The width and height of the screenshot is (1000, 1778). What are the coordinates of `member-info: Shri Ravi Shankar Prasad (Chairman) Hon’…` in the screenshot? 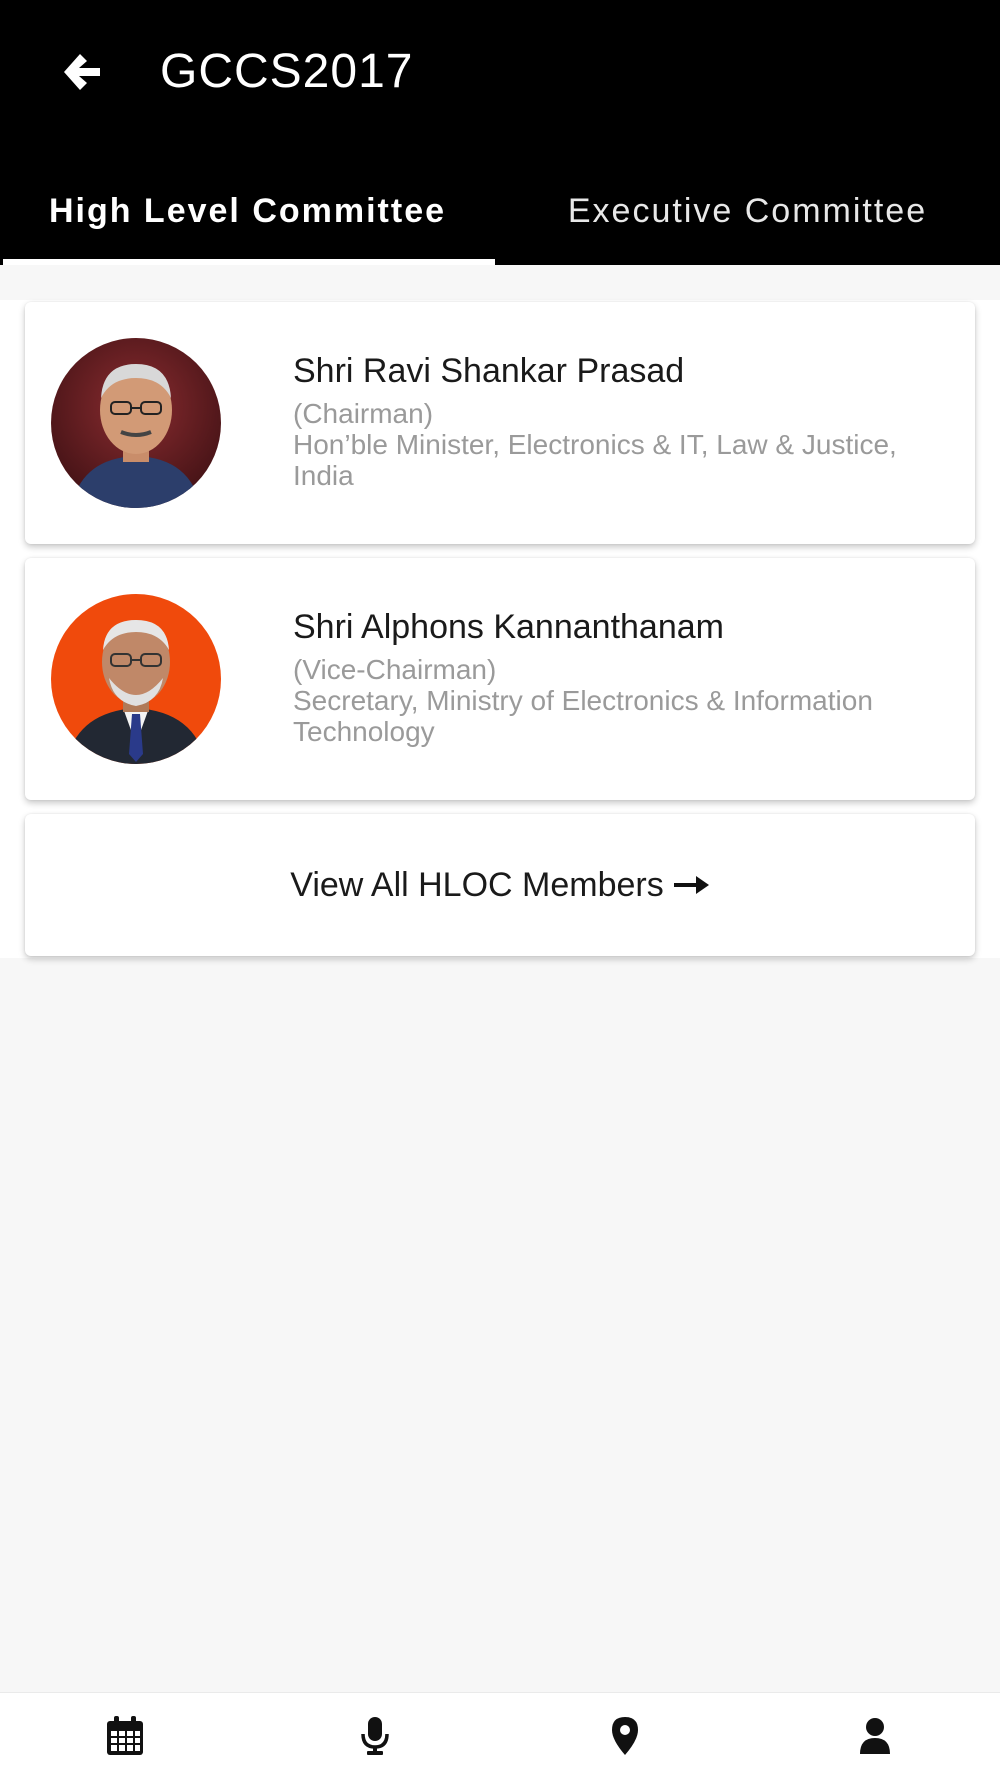 It's located at (614, 420).